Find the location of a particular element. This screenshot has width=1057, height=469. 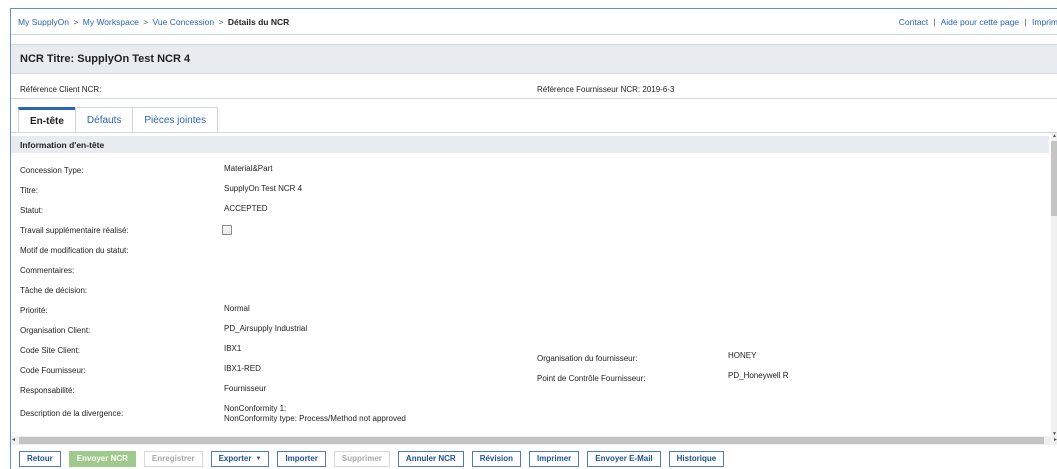

annuler-ncr-button: Annuler NCR is located at coordinates (430, 458).